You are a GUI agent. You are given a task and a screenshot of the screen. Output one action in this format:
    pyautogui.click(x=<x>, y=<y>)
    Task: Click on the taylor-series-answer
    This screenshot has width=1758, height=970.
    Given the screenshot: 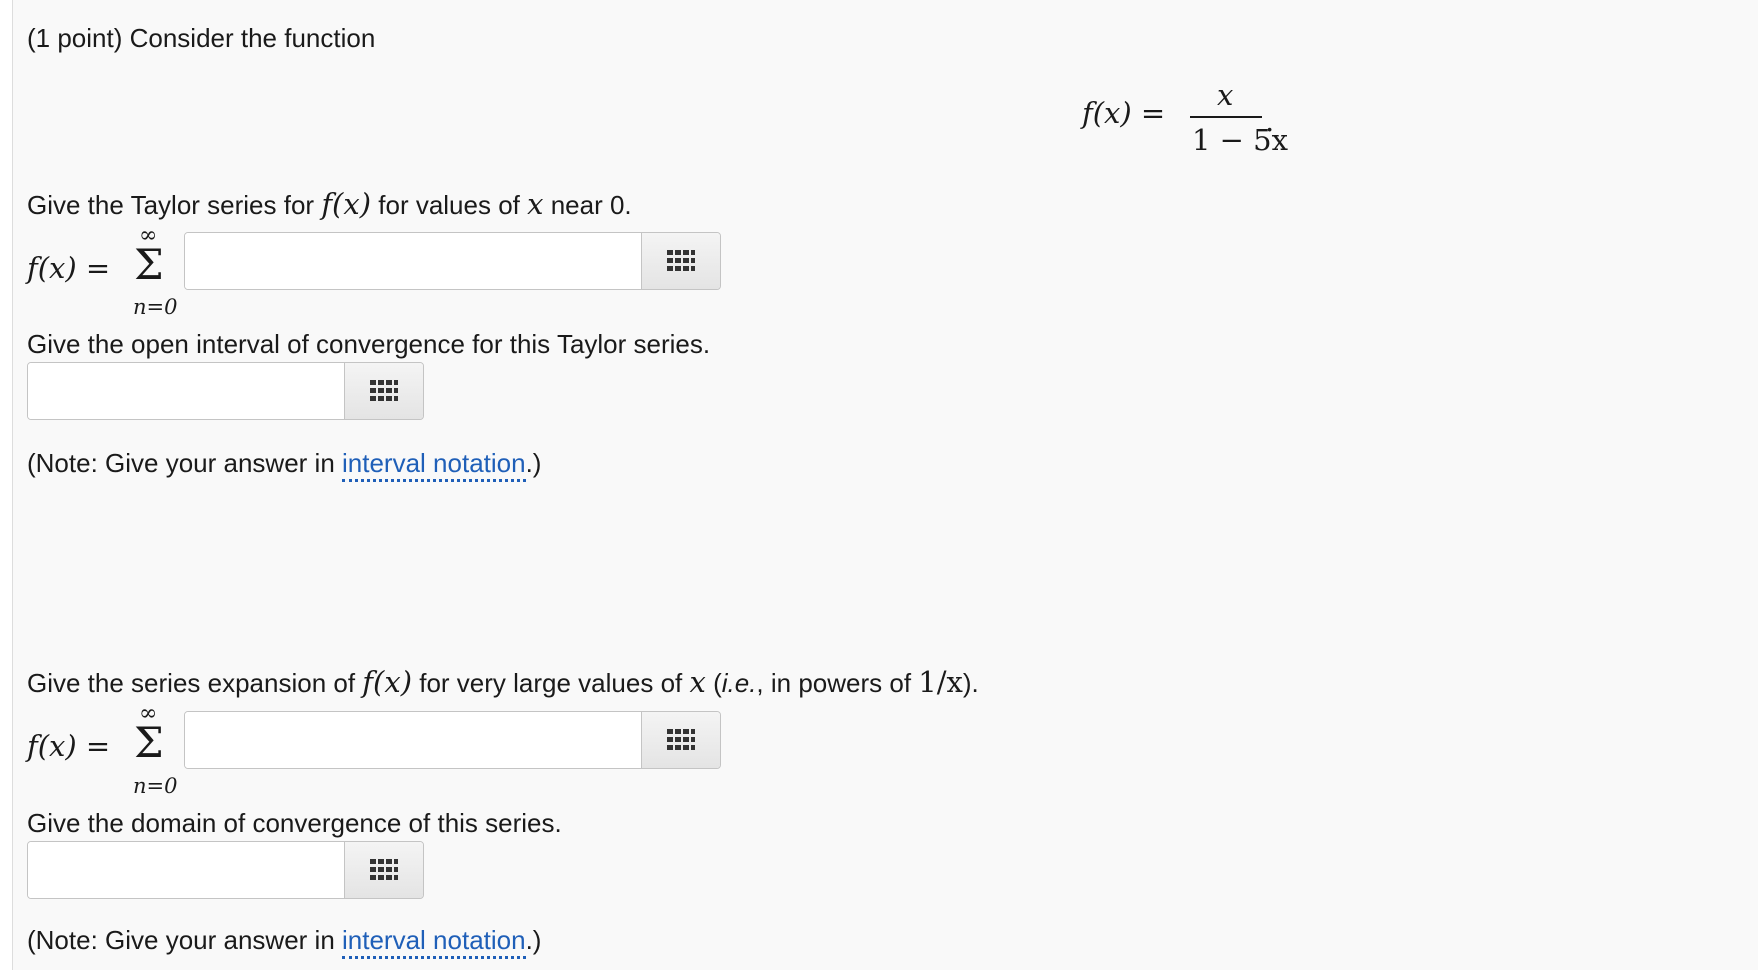 What is the action you would take?
    pyautogui.click(x=452, y=261)
    